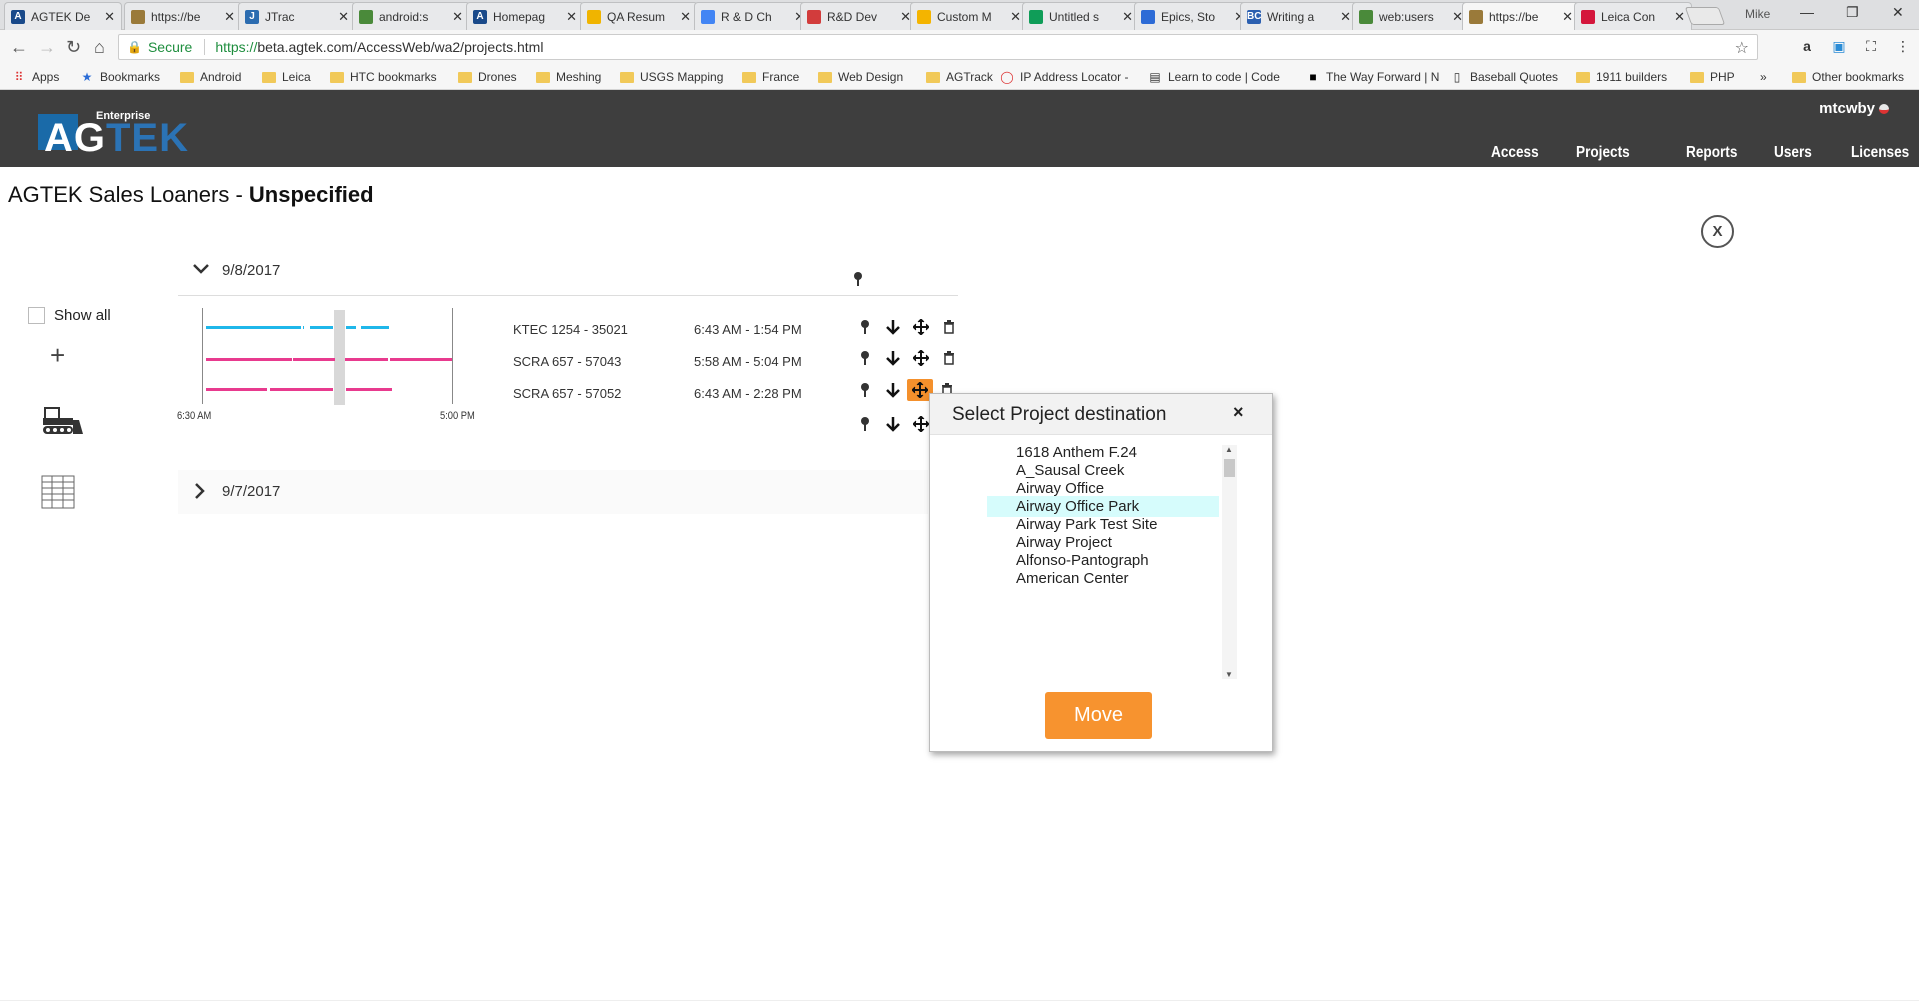 The image size is (1919, 1007). I want to click on add-button: +, so click(57, 355).